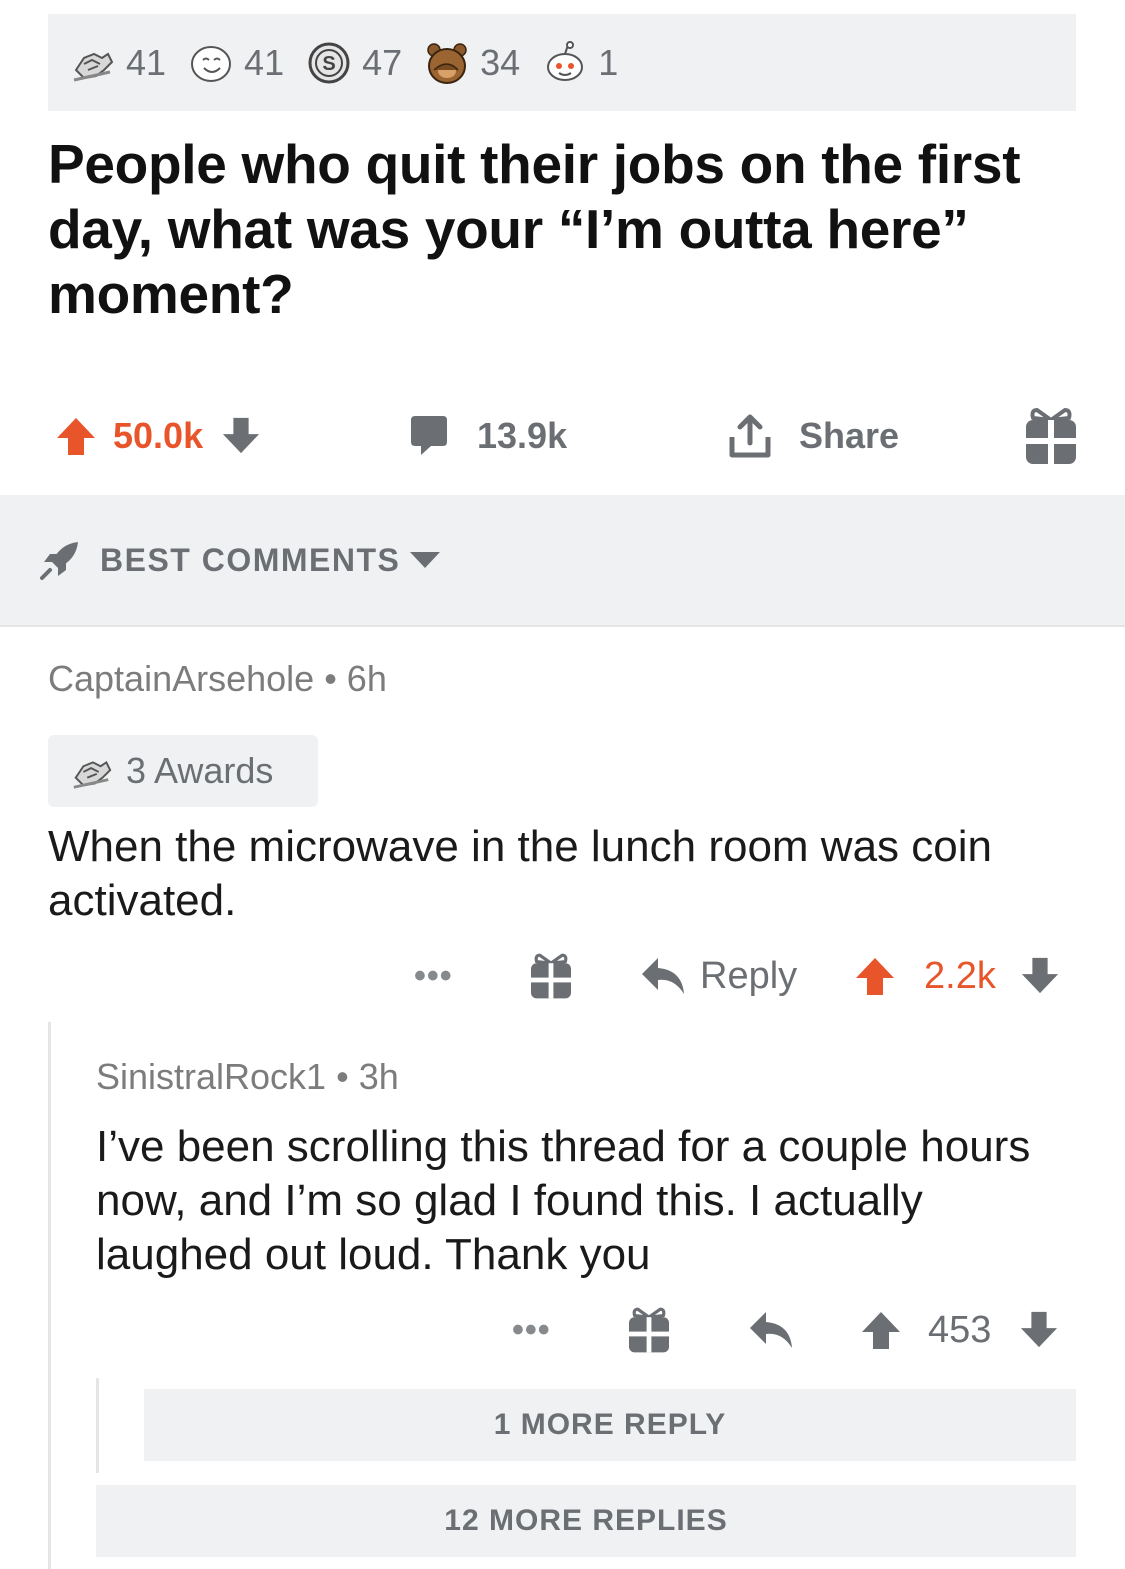  I want to click on share-button: Share, so click(813, 436).